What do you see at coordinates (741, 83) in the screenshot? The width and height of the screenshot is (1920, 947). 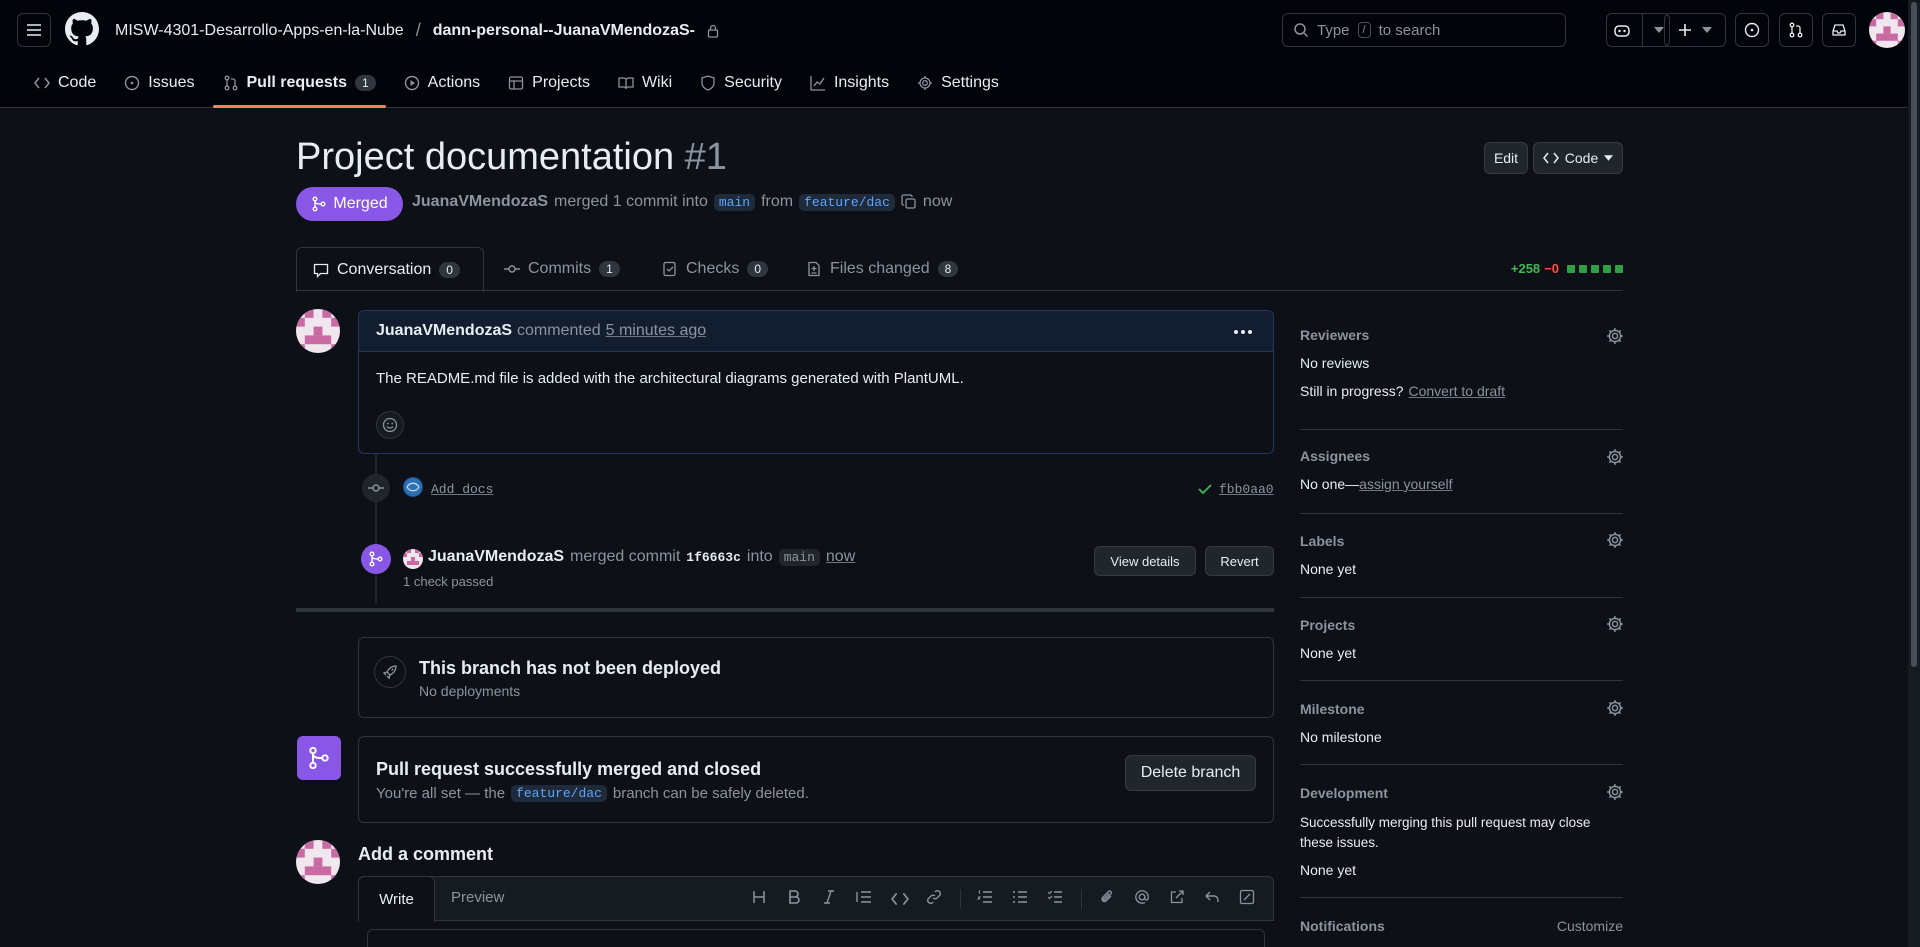 I see `tab-security: Security` at bounding box center [741, 83].